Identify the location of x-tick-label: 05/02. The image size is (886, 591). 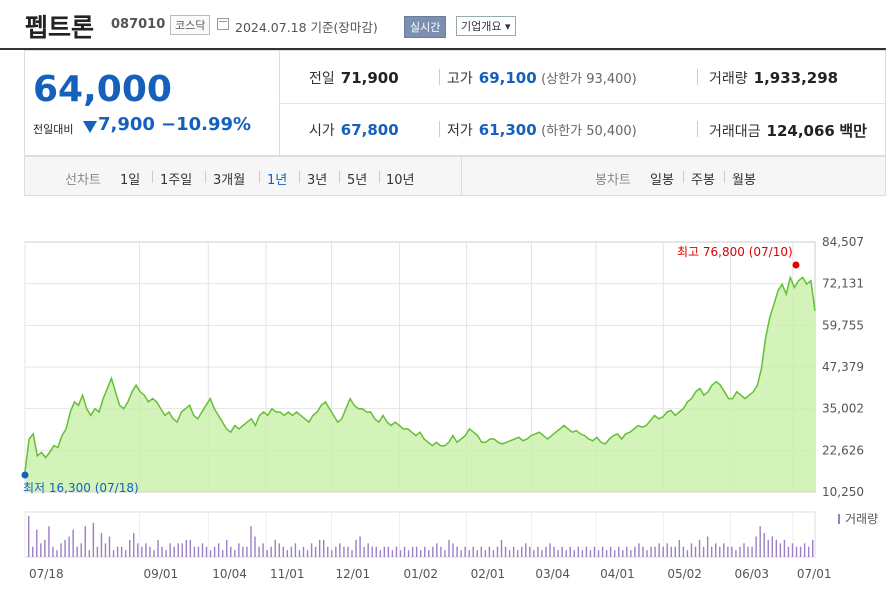
(684, 574).